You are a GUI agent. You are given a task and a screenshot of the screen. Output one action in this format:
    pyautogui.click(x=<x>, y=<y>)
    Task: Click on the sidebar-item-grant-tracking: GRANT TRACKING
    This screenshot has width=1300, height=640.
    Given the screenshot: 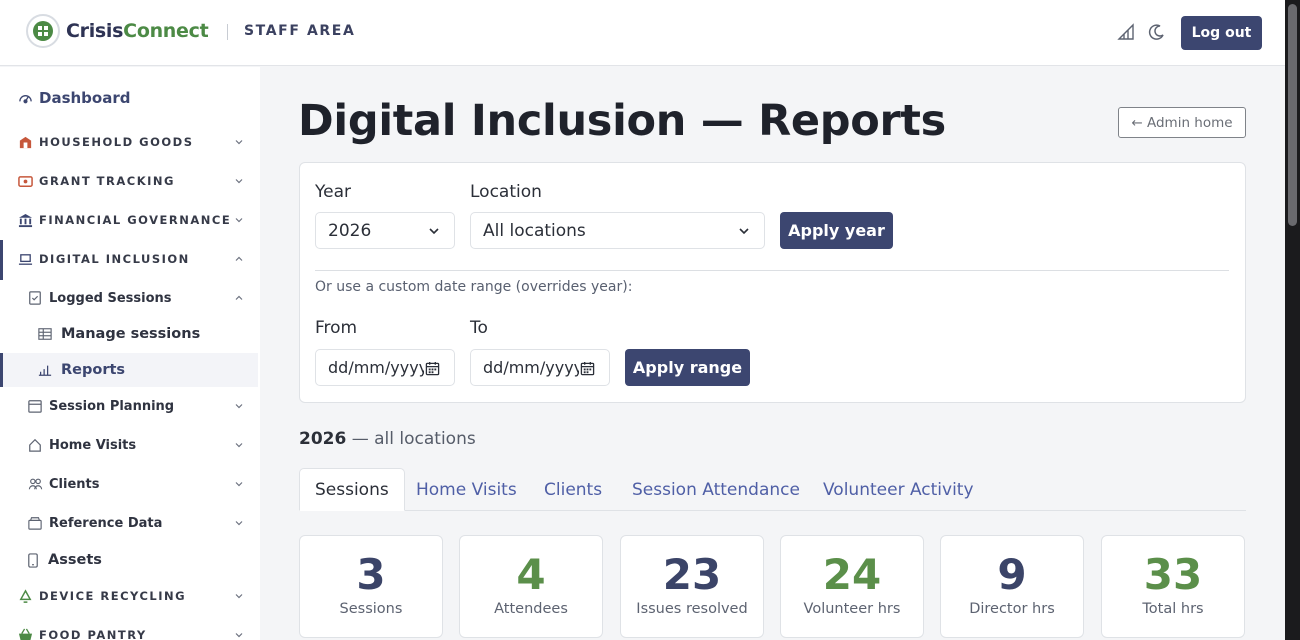 What is the action you would take?
    pyautogui.click(x=130, y=181)
    